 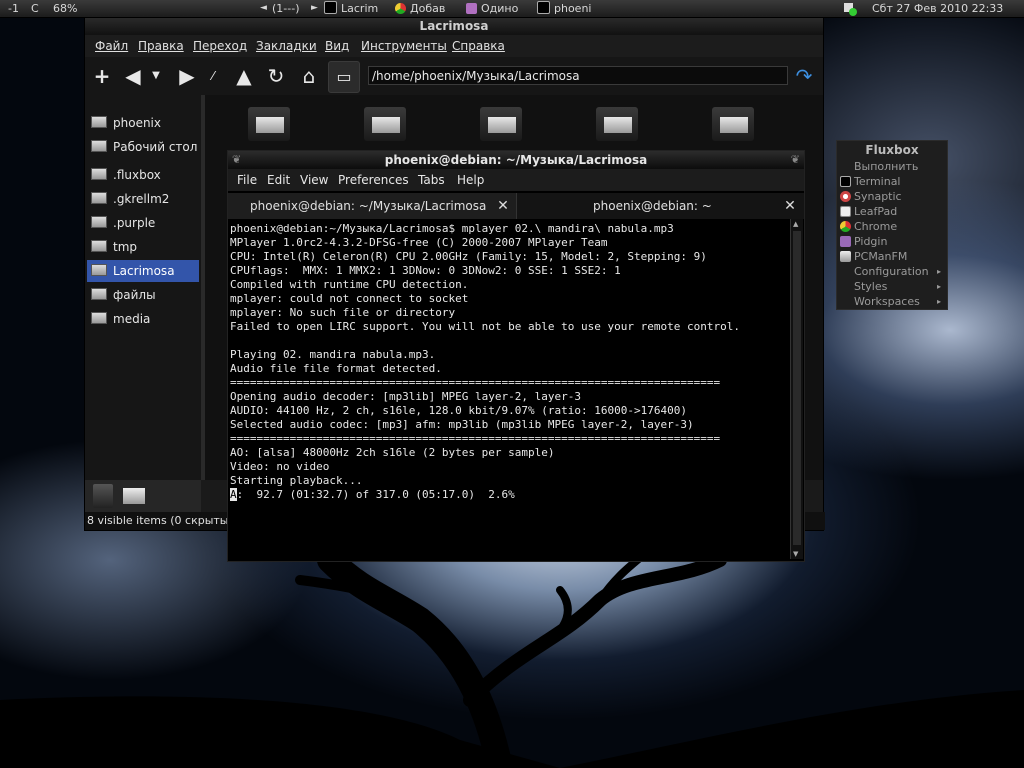 What do you see at coordinates (360, 8) in the screenshot?
I see `task-label: Lacrim` at bounding box center [360, 8].